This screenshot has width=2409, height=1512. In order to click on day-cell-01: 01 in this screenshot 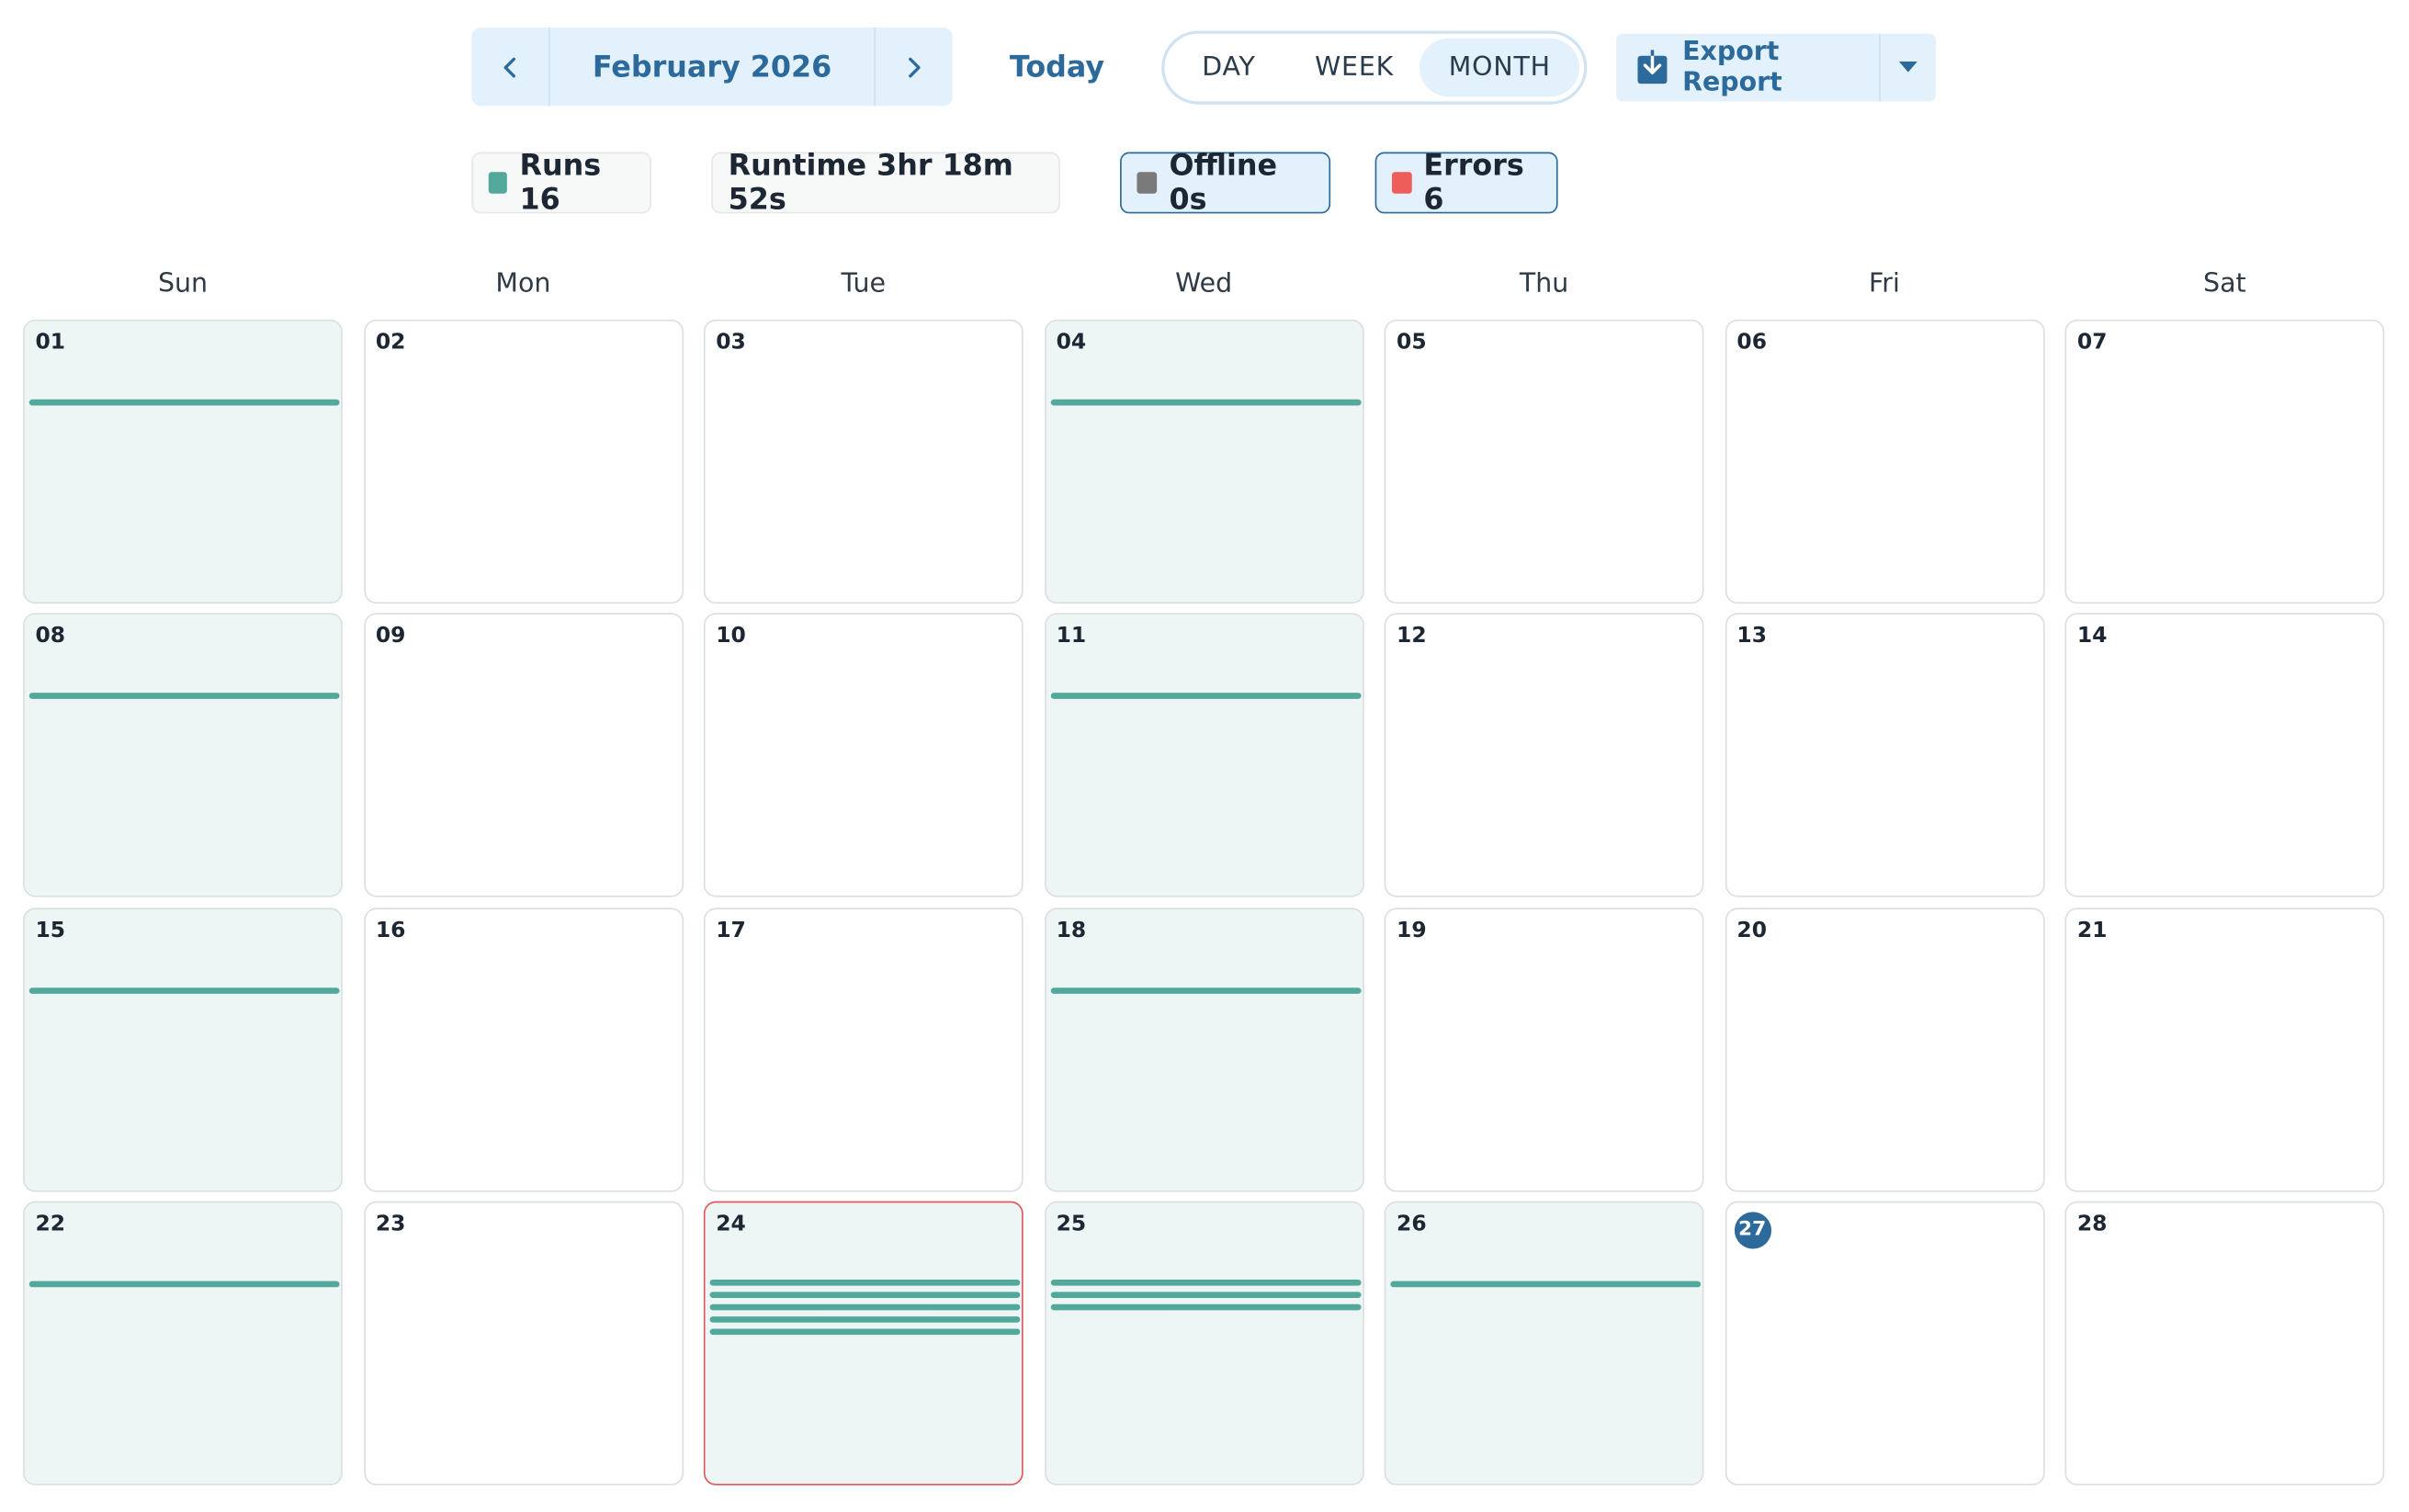, I will do `click(183, 461)`.